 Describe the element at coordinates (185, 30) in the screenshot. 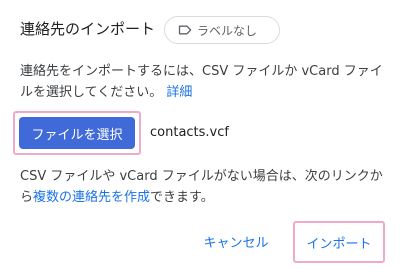

I see `label-outline-icon` at that location.